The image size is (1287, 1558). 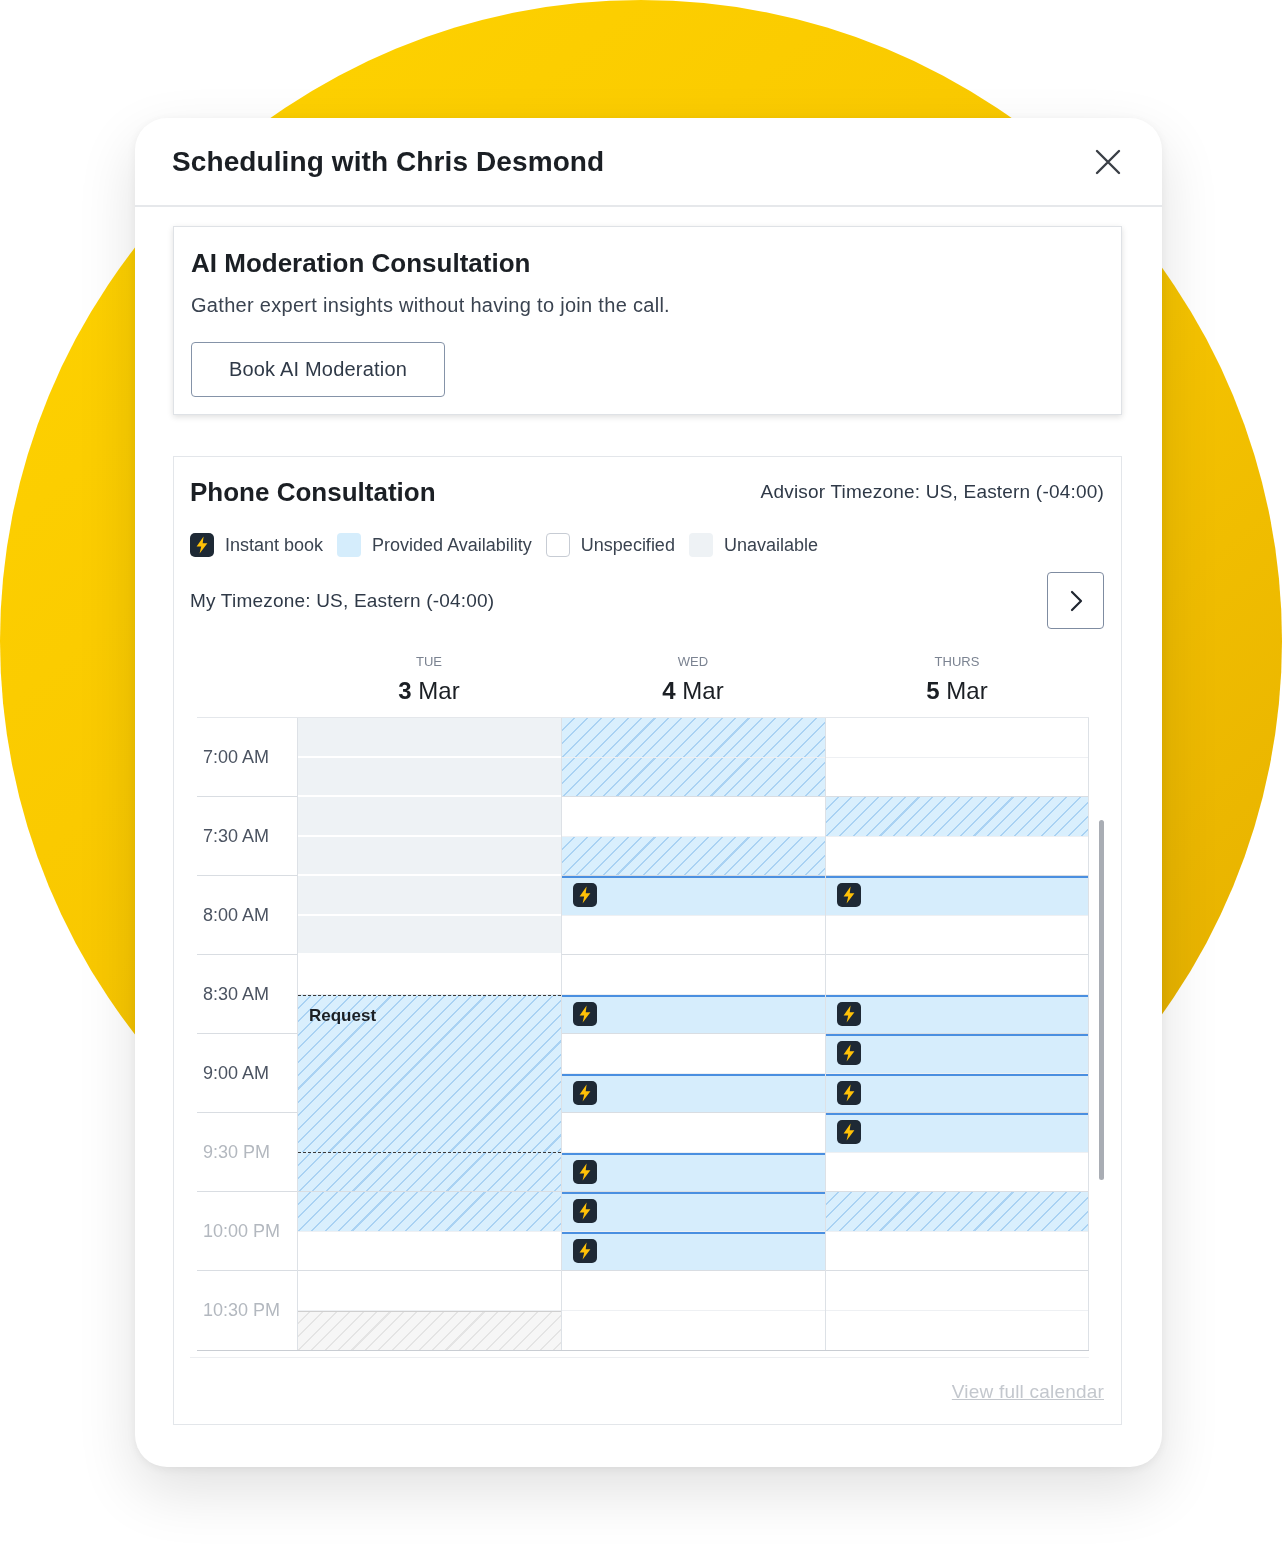 I want to click on time-label: 10:30 PM, so click(x=242, y=1310).